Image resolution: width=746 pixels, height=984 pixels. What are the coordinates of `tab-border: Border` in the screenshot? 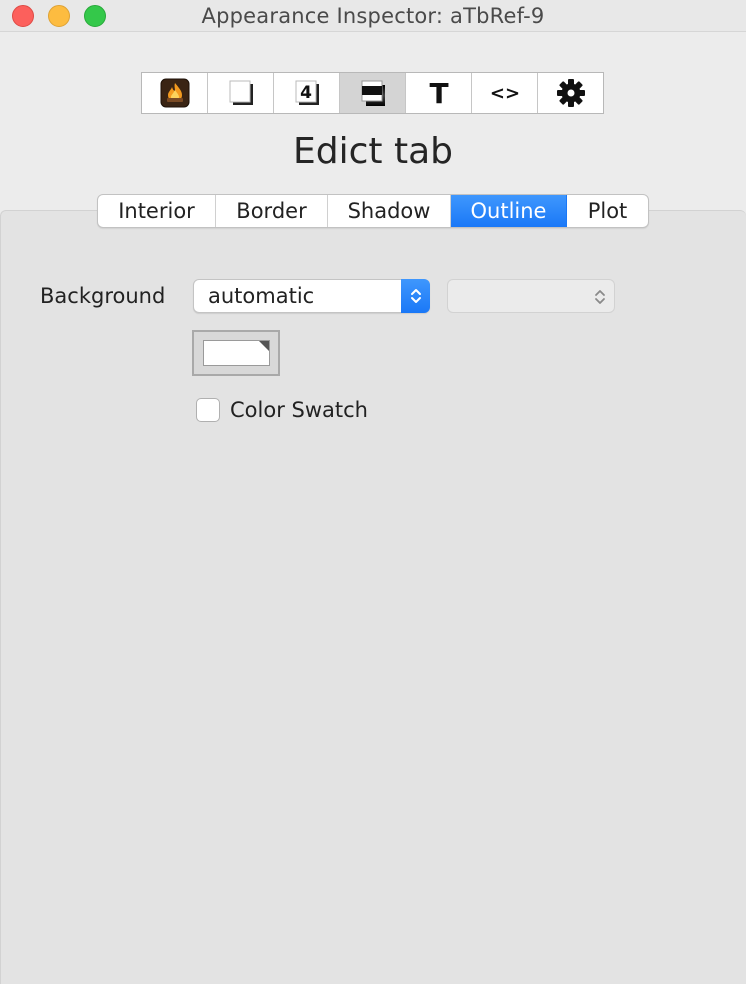 It's located at (272, 211).